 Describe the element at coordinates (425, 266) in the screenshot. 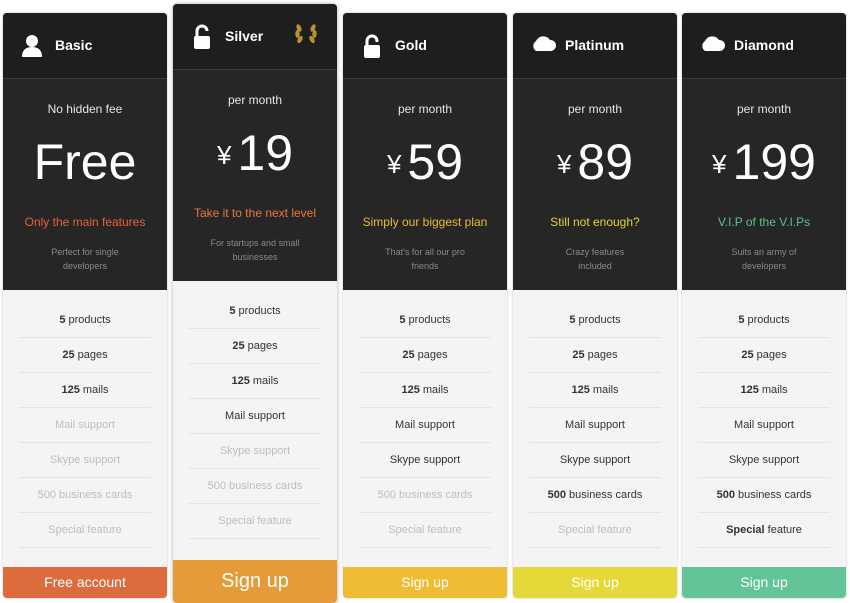

I see `plan-description-line: friends` at that location.